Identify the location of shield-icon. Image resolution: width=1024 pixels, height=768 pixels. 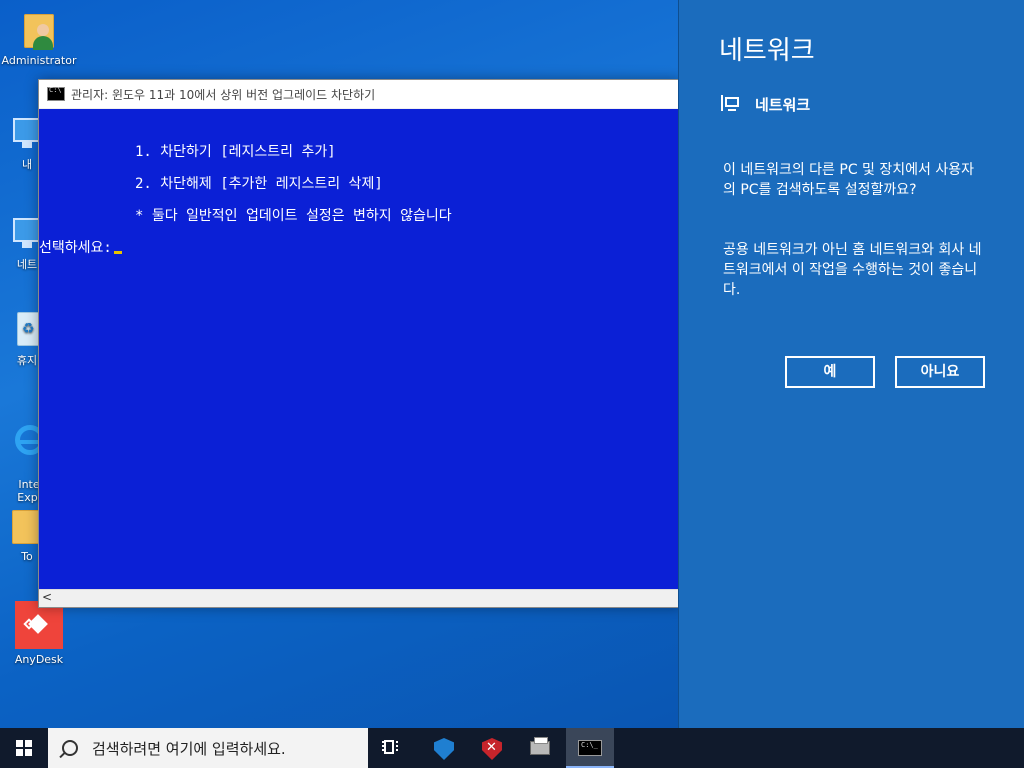
(444, 749).